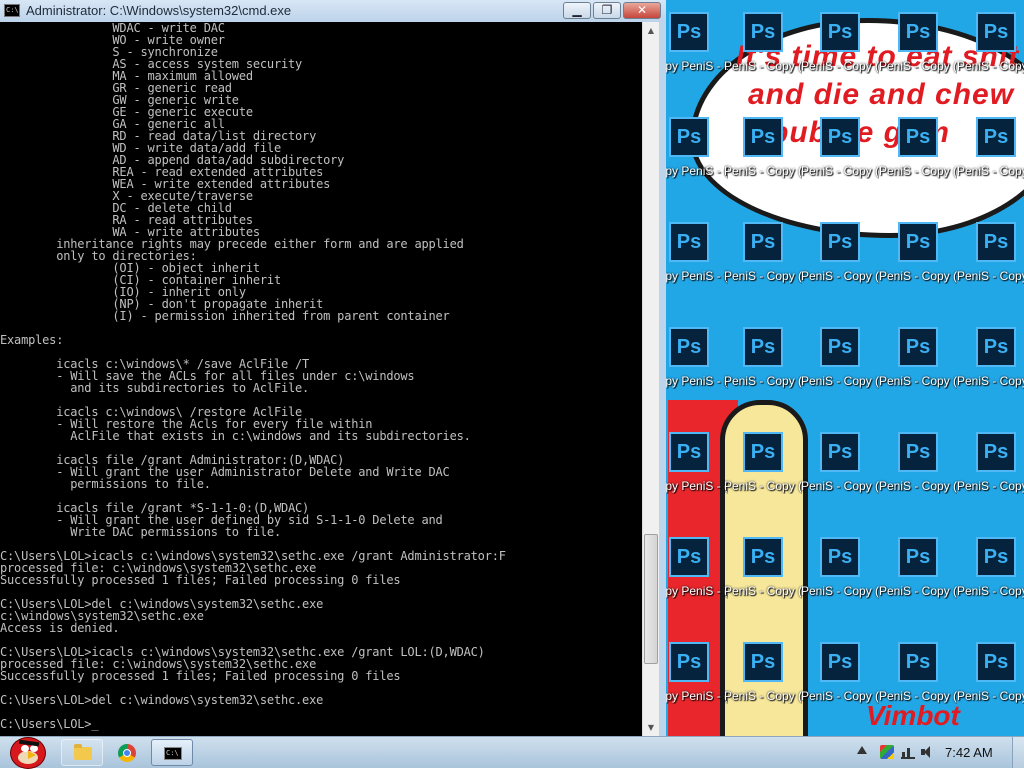 This screenshot has width=1024, height=769. Describe the element at coordinates (763, 276) in the screenshot. I see `desktop-icon-label: PeniS - Copy (23)` at that location.